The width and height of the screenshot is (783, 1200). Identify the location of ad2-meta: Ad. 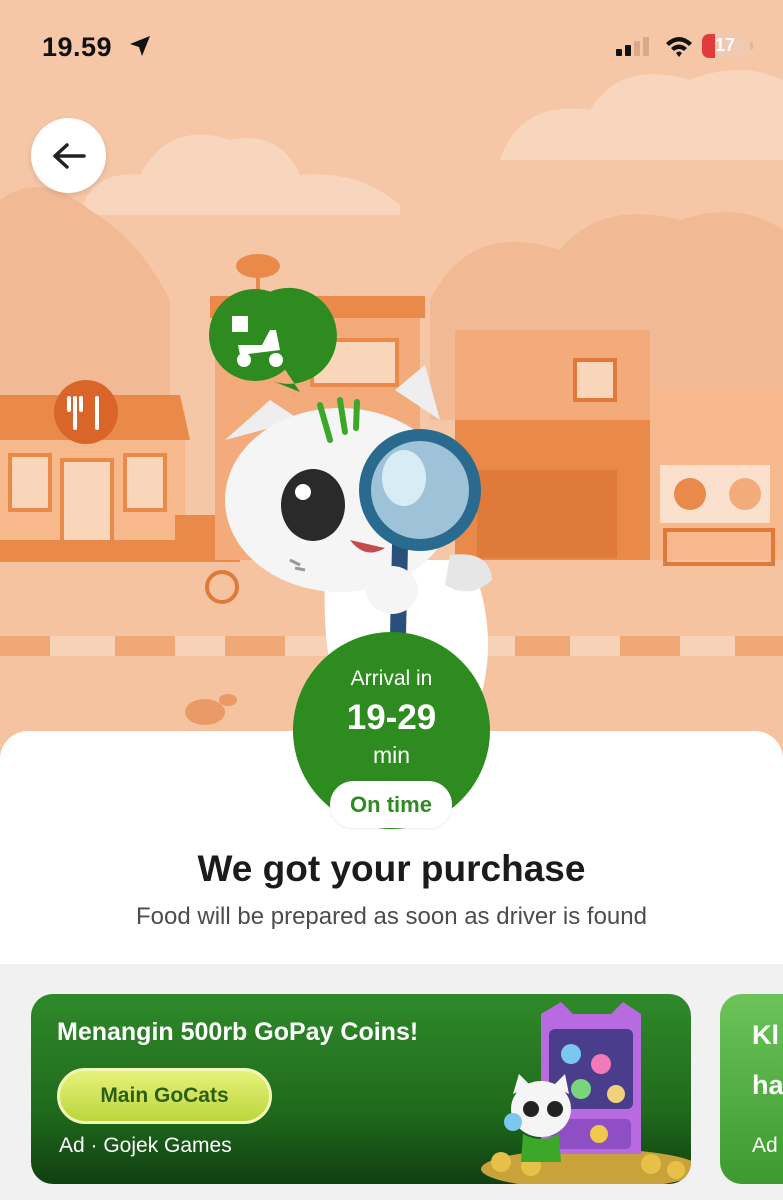
(765, 1145).